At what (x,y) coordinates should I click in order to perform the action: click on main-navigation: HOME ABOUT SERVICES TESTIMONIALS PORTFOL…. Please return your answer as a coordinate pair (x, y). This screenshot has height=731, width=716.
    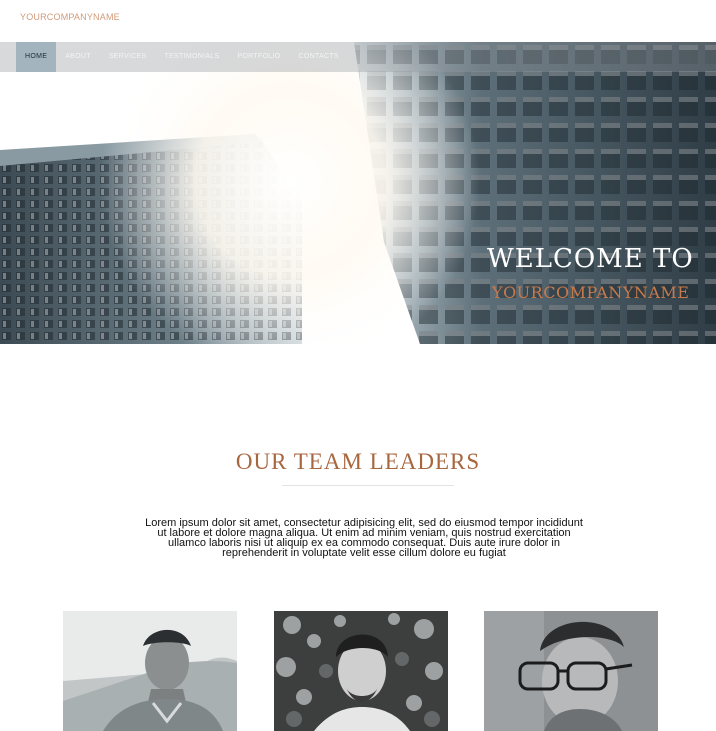
    Looking at the image, I should click on (358, 57).